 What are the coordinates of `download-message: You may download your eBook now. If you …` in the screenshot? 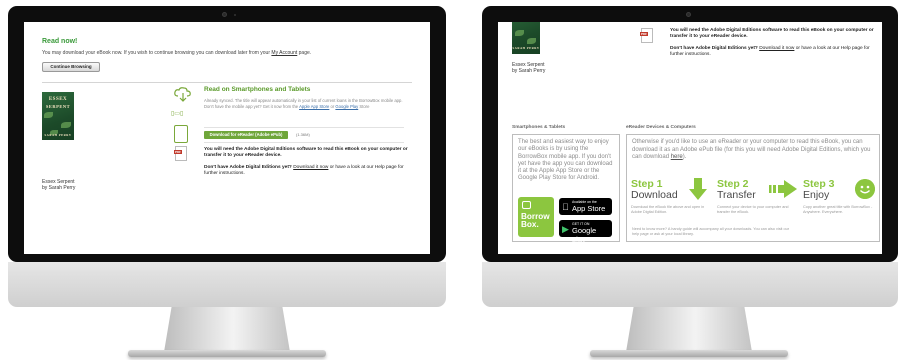 It's located at (177, 53).